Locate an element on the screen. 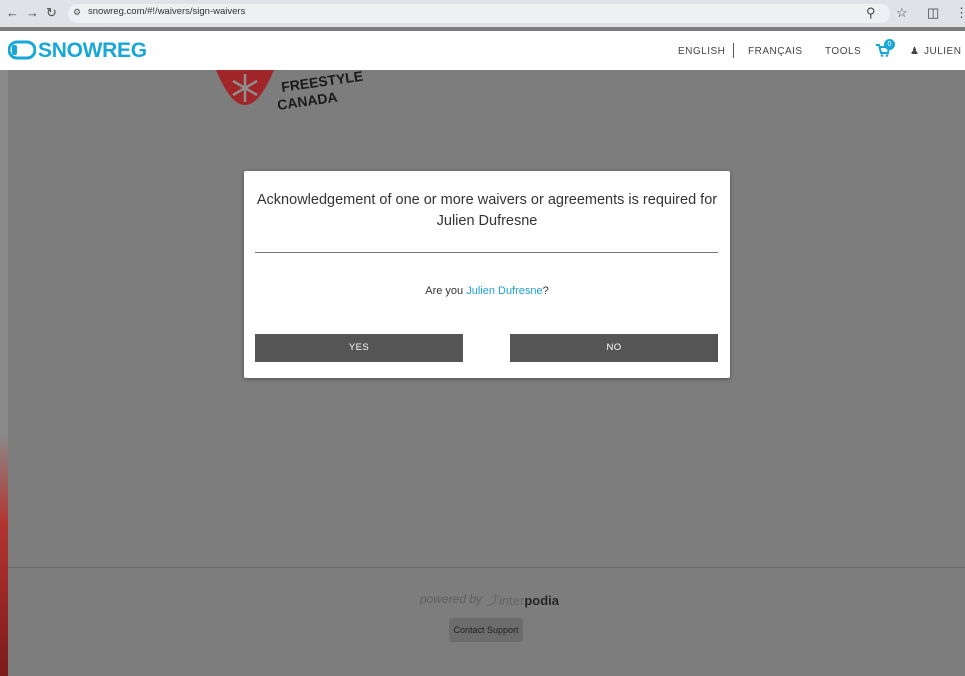 The height and width of the screenshot is (676, 965). user-icon: ♟ is located at coordinates (914, 51).